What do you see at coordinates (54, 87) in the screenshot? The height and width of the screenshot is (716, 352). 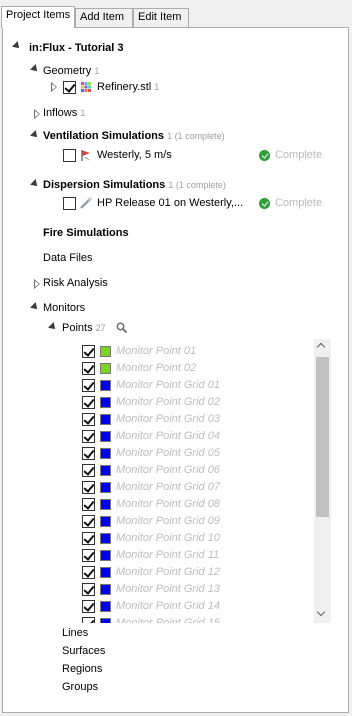 I see `expand-toggle-refinery` at bounding box center [54, 87].